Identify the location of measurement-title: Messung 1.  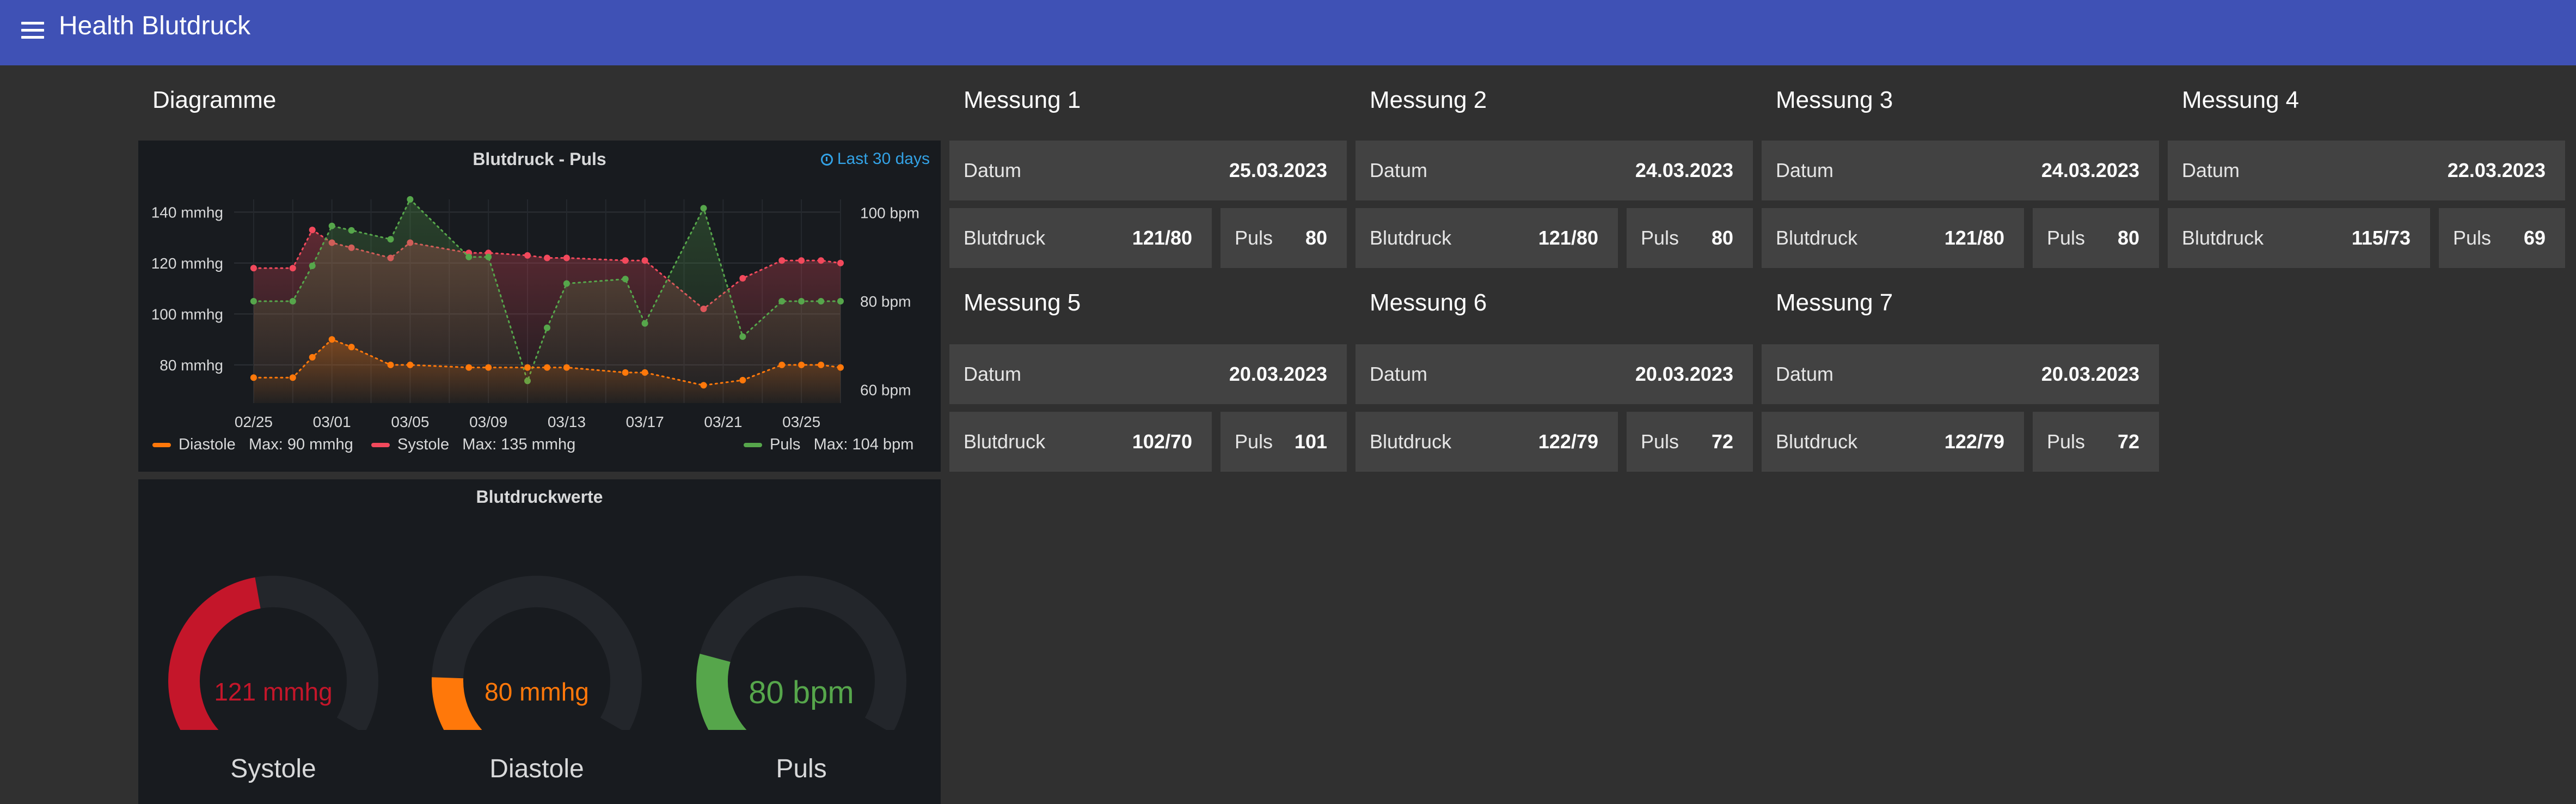
(1022, 100).